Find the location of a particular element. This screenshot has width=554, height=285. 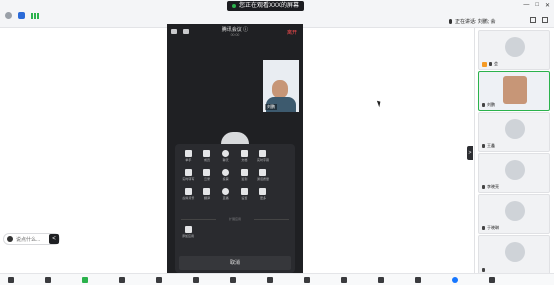

action-9: 签到 is located at coordinates (244, 175).